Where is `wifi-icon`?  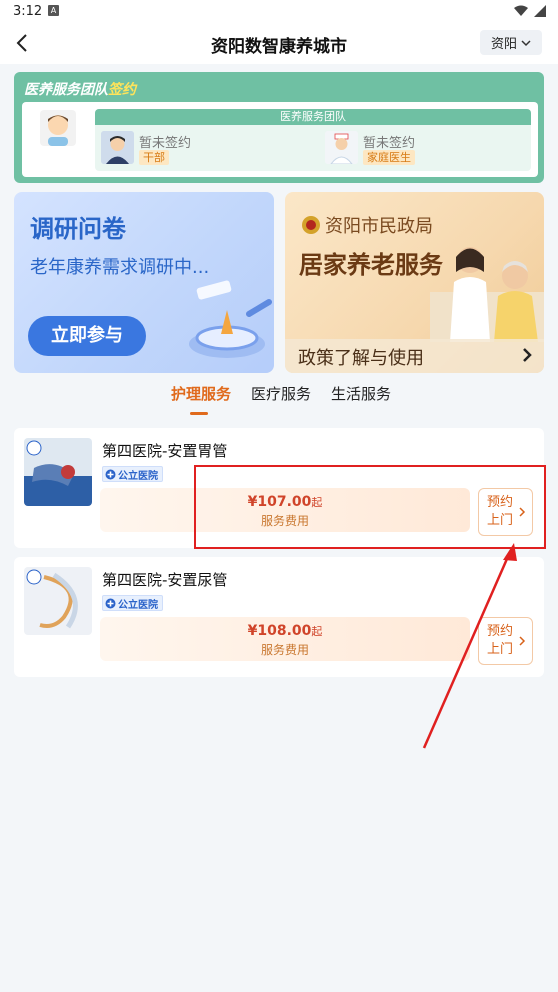
wifi-icon is located at coordinates (521, 10).